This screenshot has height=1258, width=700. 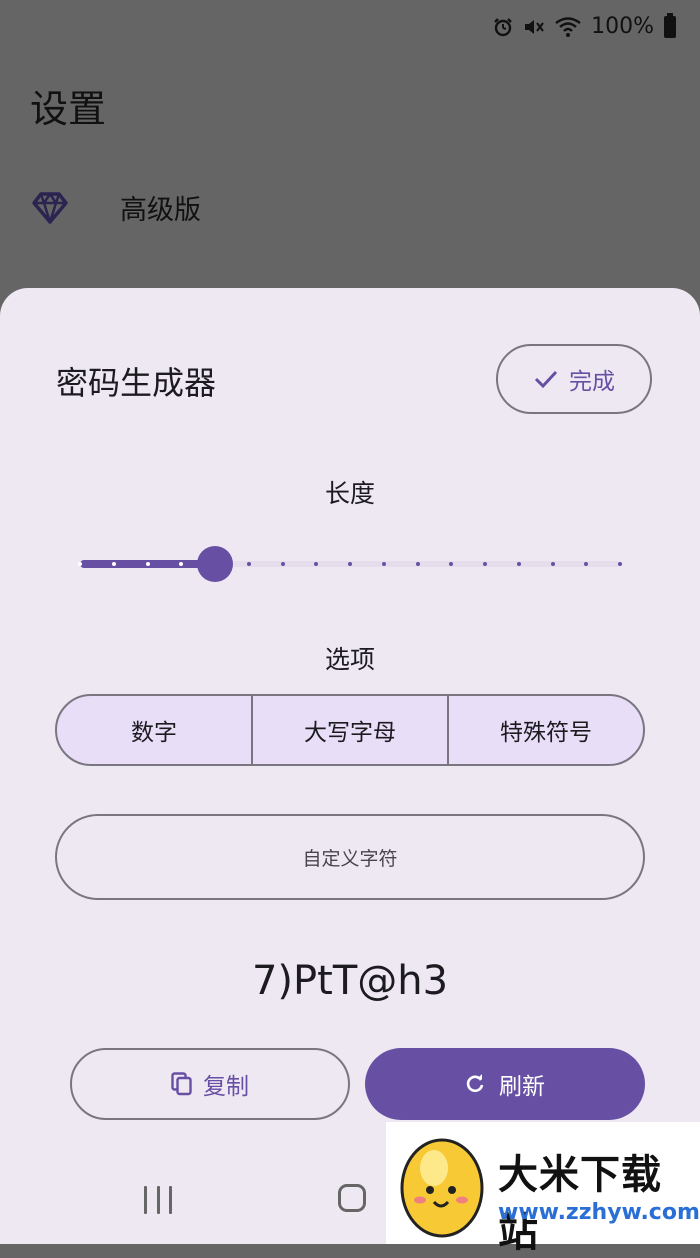 I want to click on page-title: 设置, so click(x=68, y=109).